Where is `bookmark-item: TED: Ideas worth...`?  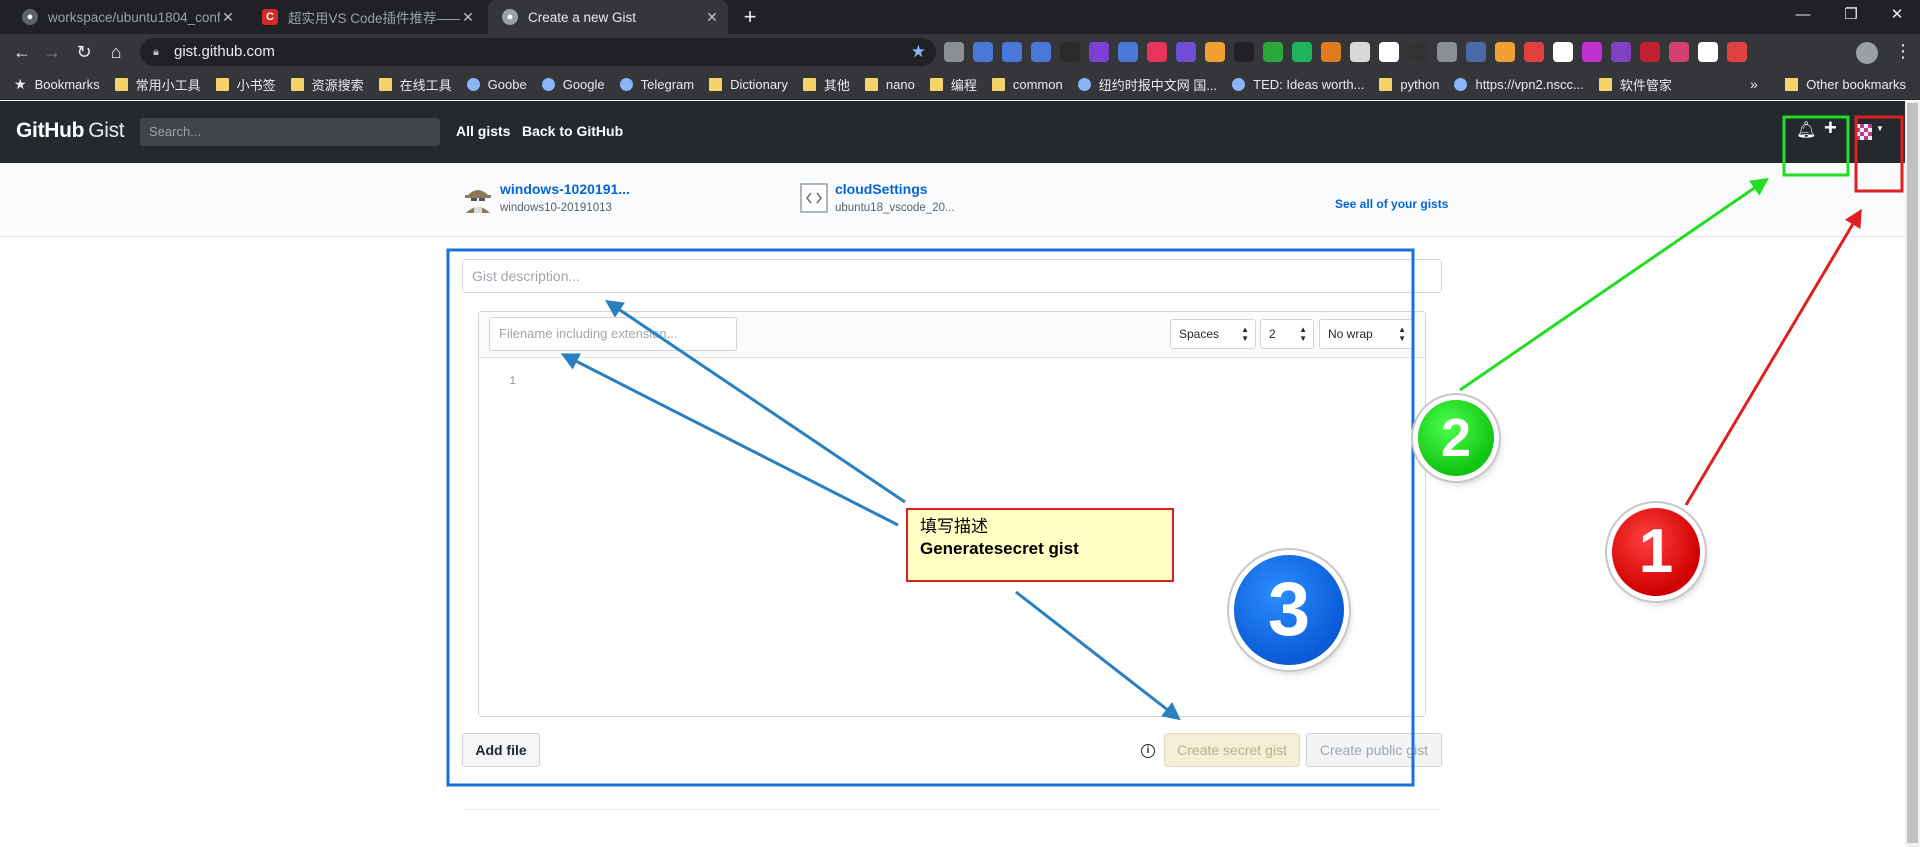 bookmark-item: TED: Ideas worth... is located at coordinates (1298, 84).